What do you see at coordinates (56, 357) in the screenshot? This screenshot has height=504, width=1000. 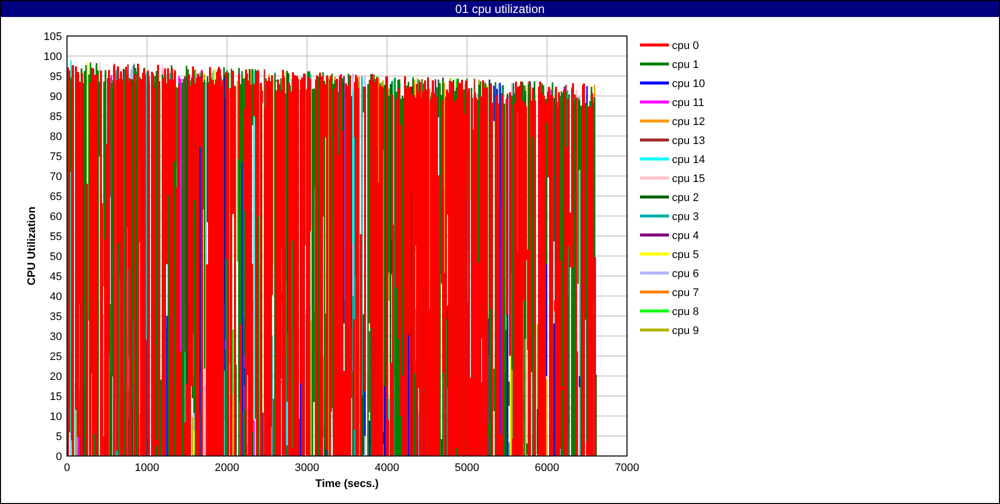 I see `tick-label: 25` at bounding box center [56, 357].